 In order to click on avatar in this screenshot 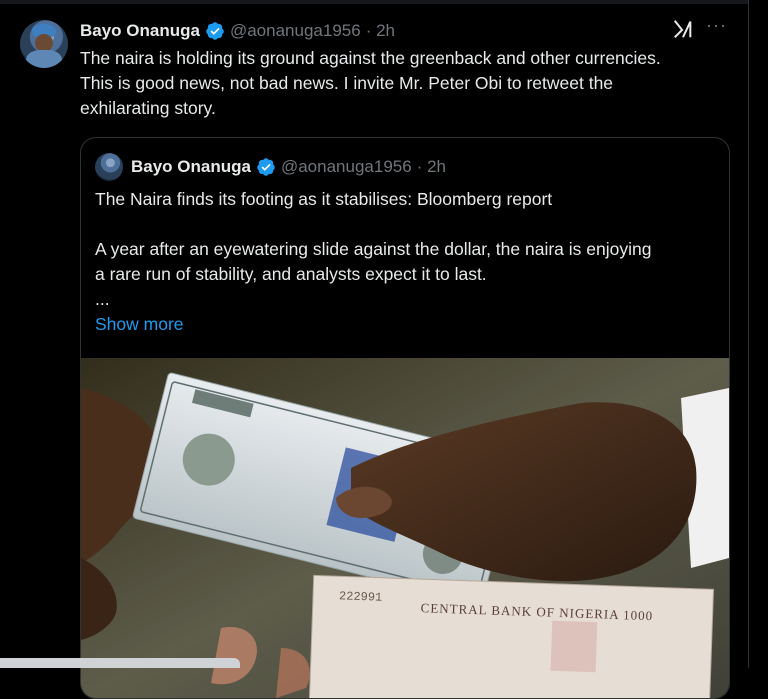, I will do `click(44, 44)`.